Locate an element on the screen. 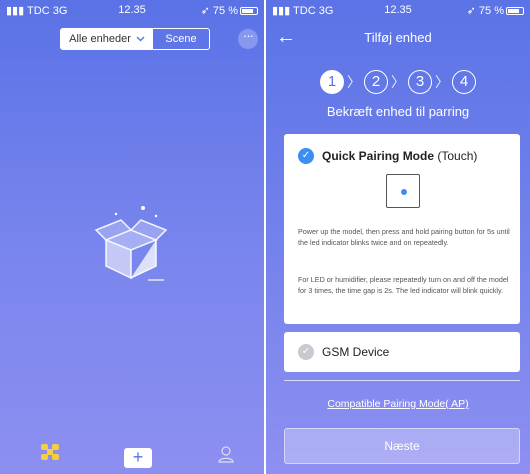  next-button: Næste is located at coordinates (402, 446).